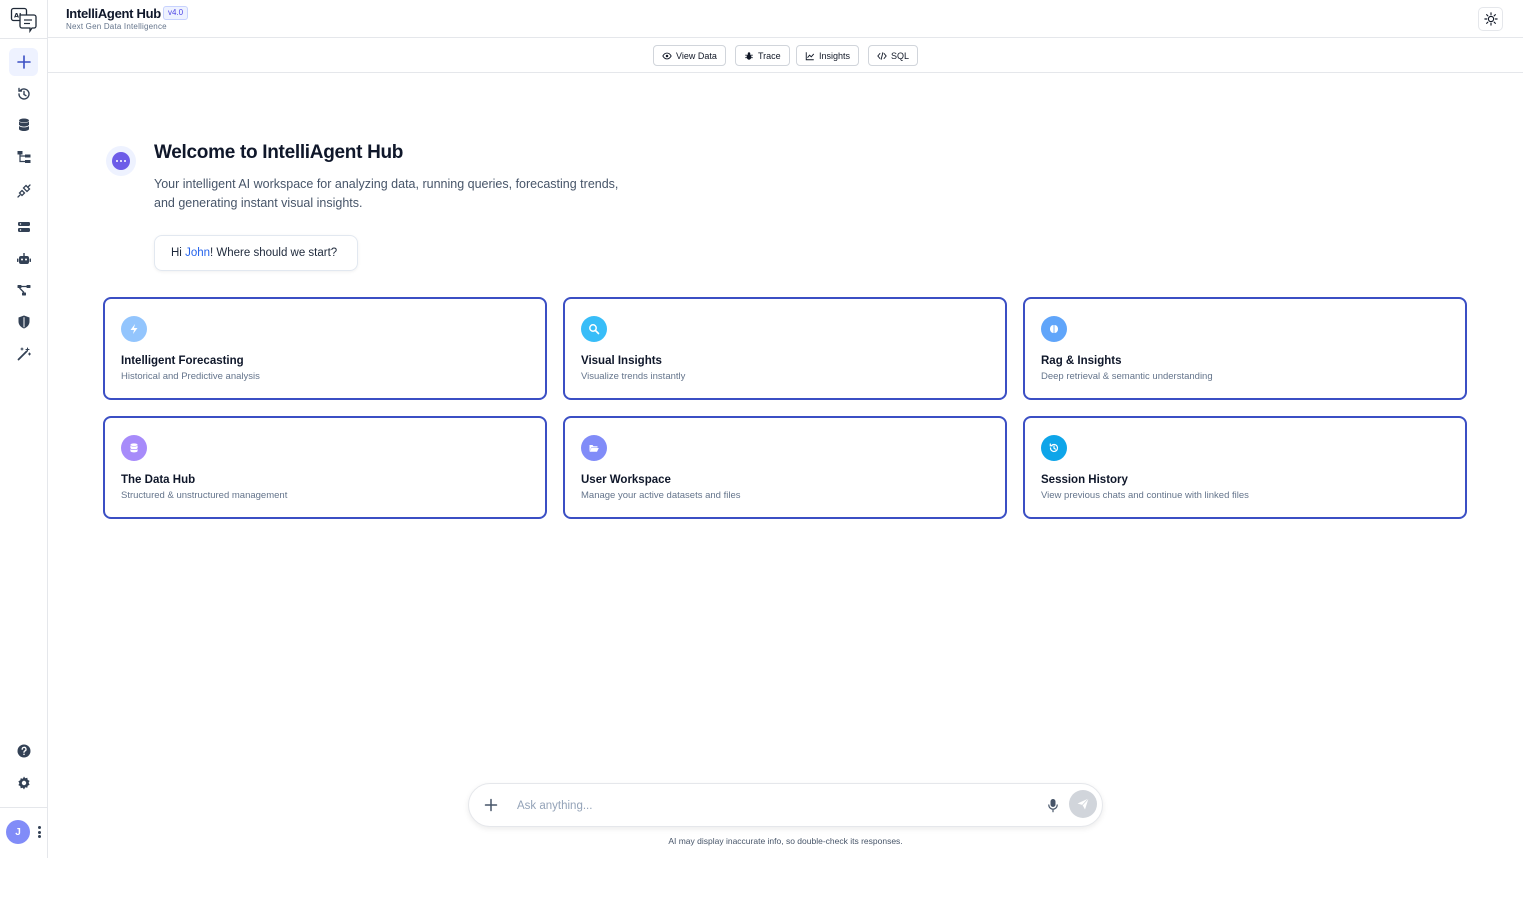  I want to click on send-button, so click(1083, 804).